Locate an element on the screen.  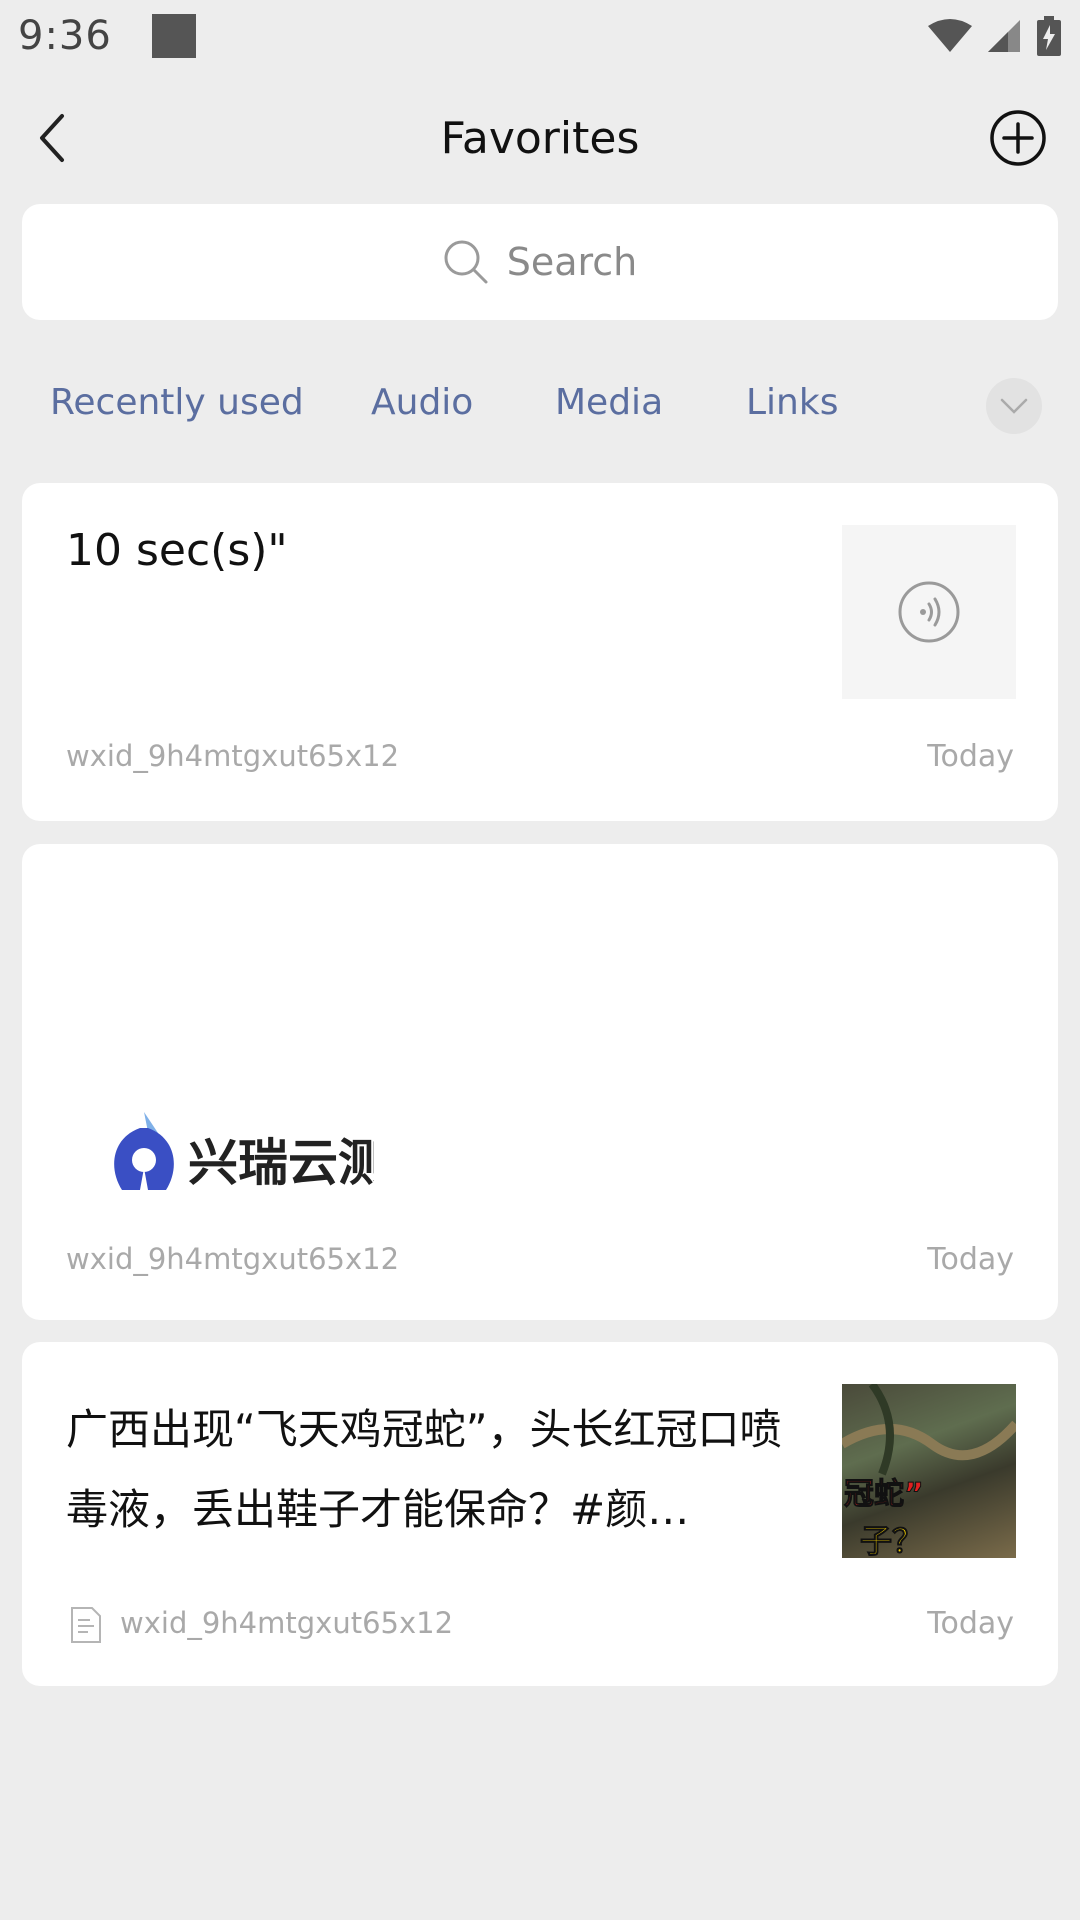
chevron-down-icon is located at coordinates (1014, 406).